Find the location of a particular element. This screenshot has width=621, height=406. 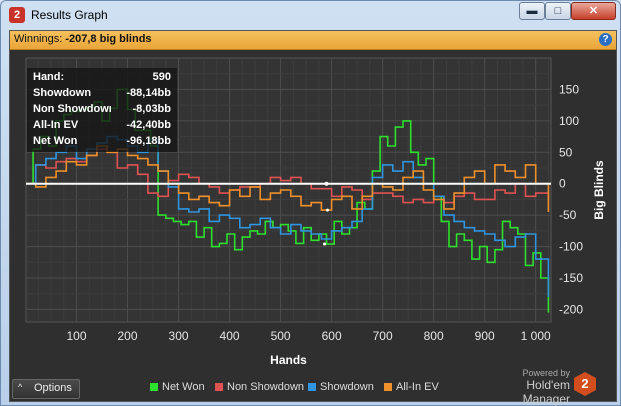

winnings-label: Winnings: is located at coordinates (38, 39).